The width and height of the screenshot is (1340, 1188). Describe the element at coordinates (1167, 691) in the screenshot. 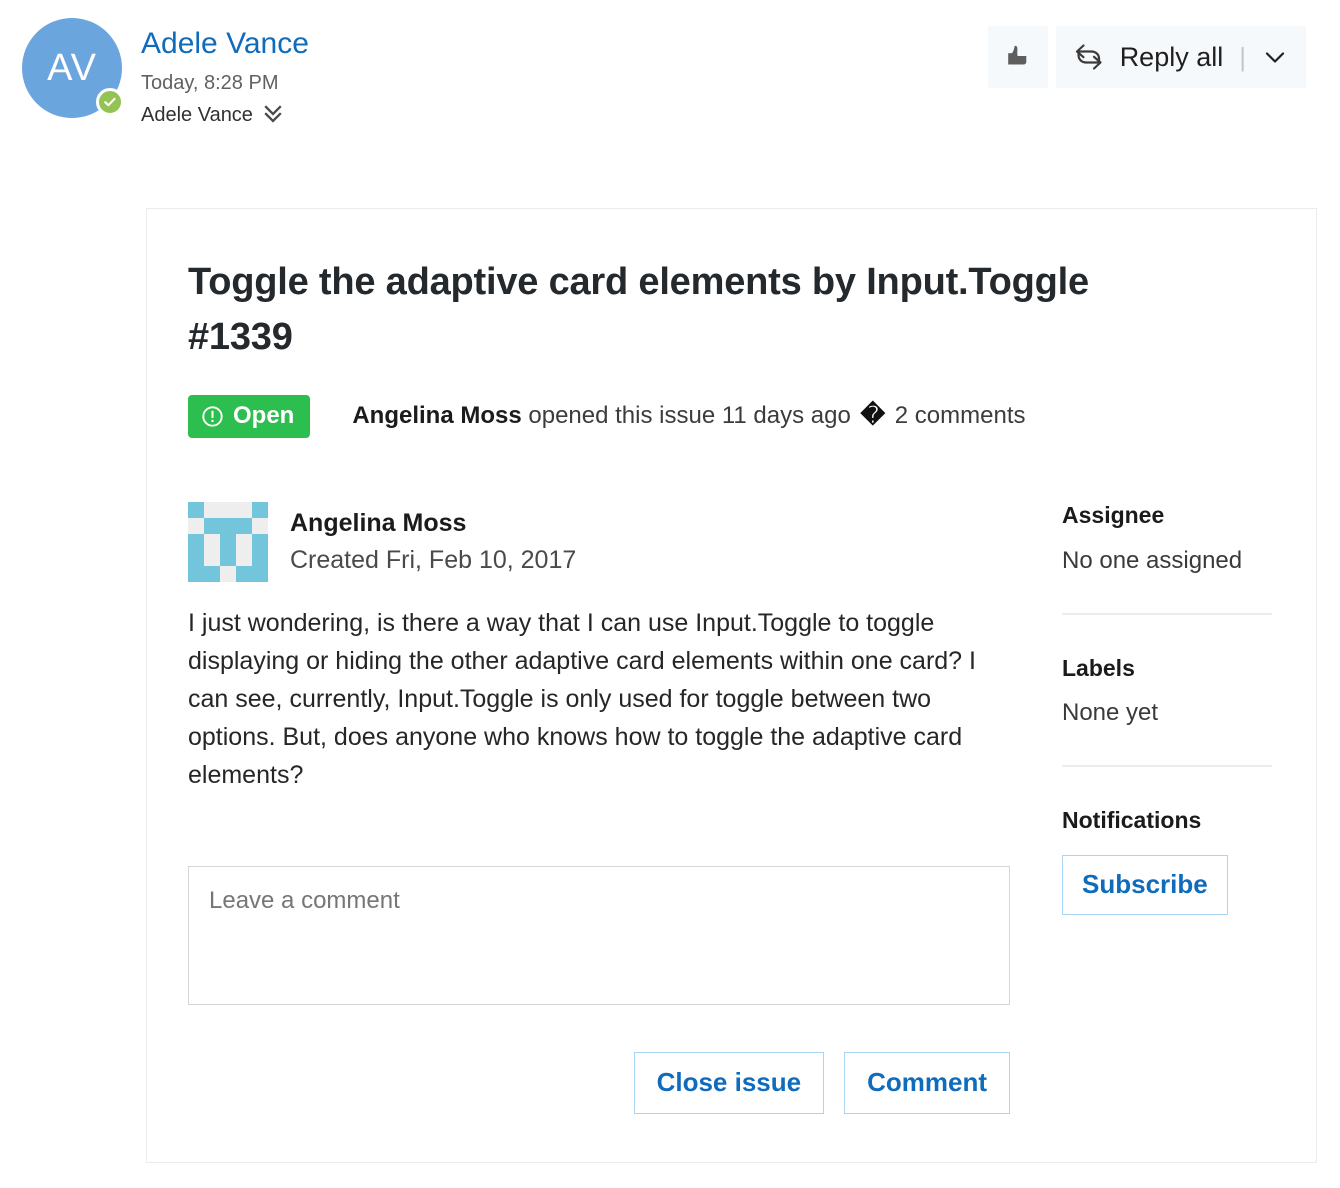

I see `sidebar-section-labels: Labels None yet` at that location.